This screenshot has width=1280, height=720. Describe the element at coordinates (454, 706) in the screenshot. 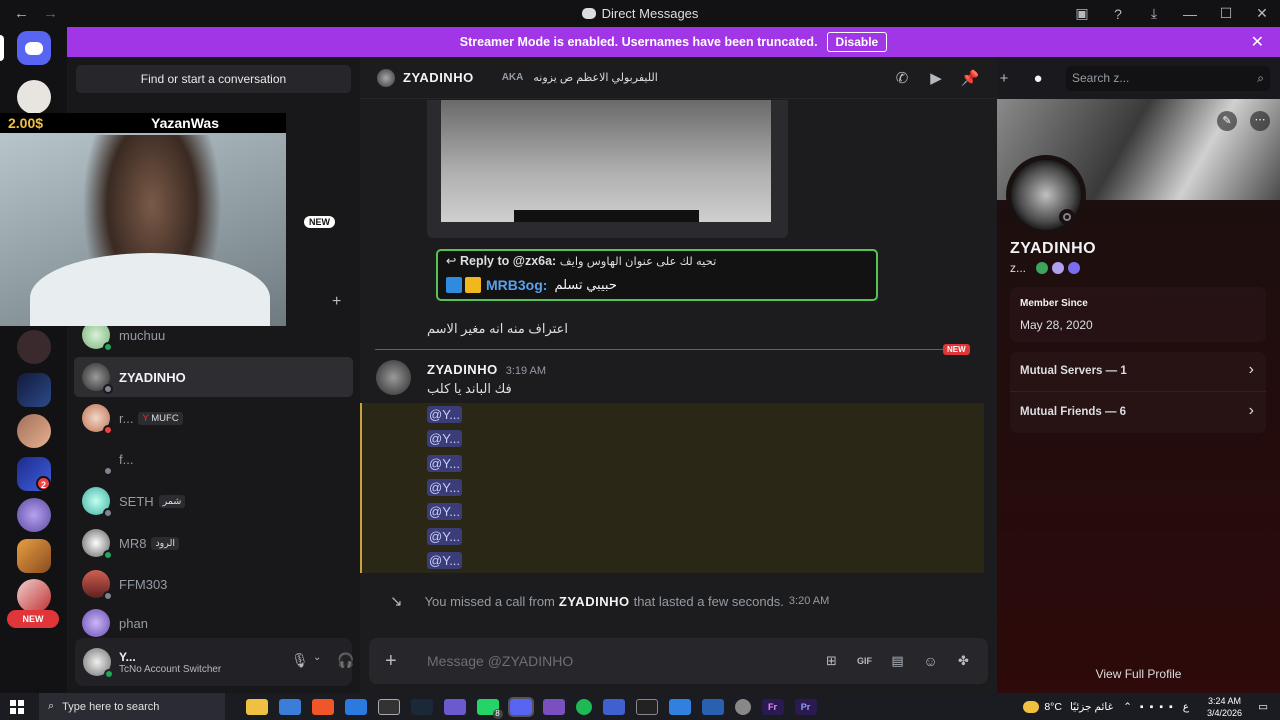

I see `browser-icon` at that location.